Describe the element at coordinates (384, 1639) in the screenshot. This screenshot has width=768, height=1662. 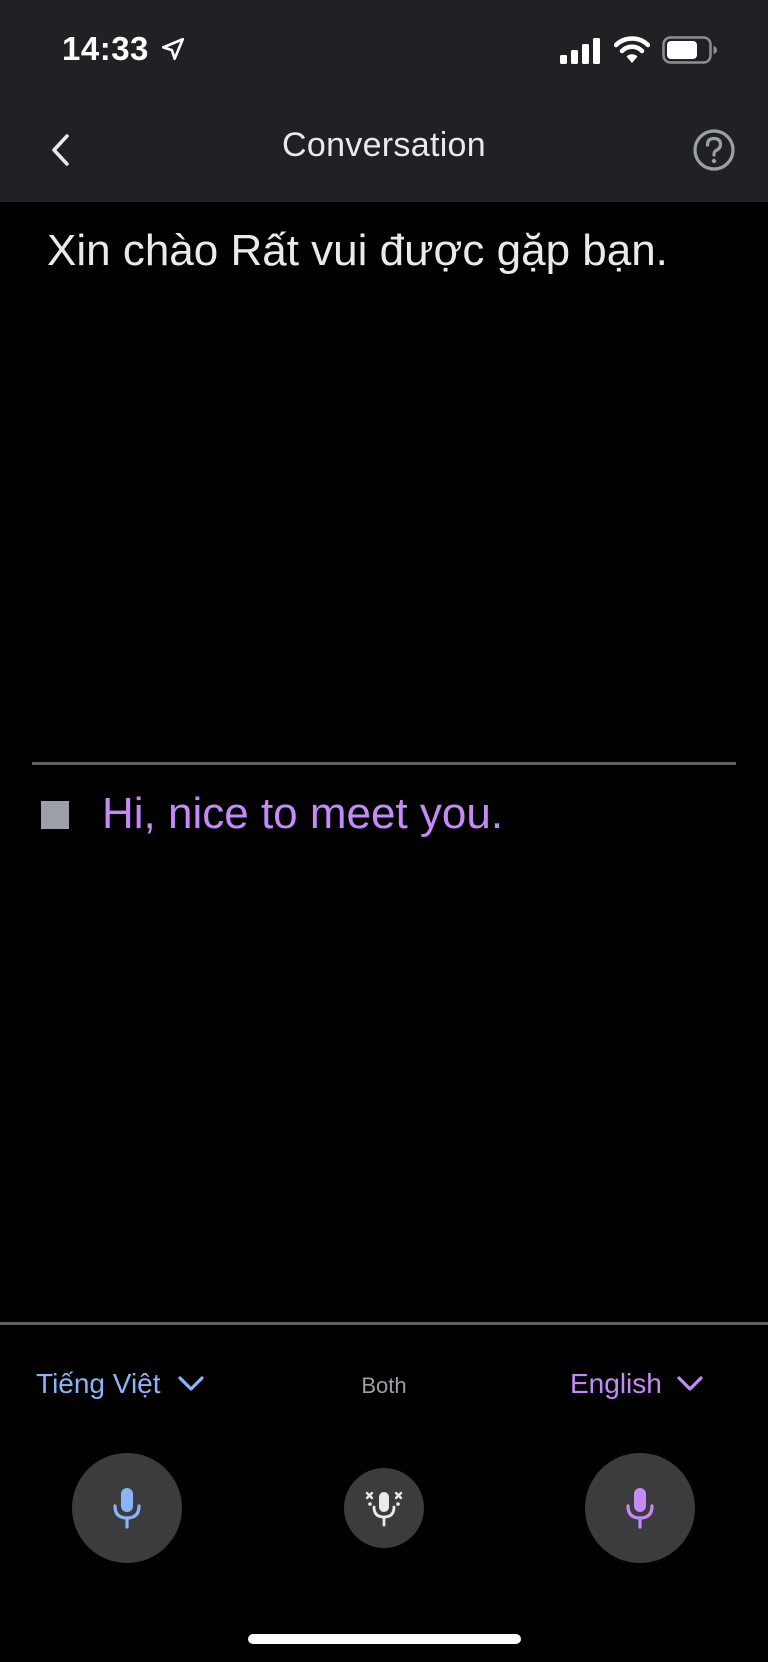
I see `home-indicator` at that location.